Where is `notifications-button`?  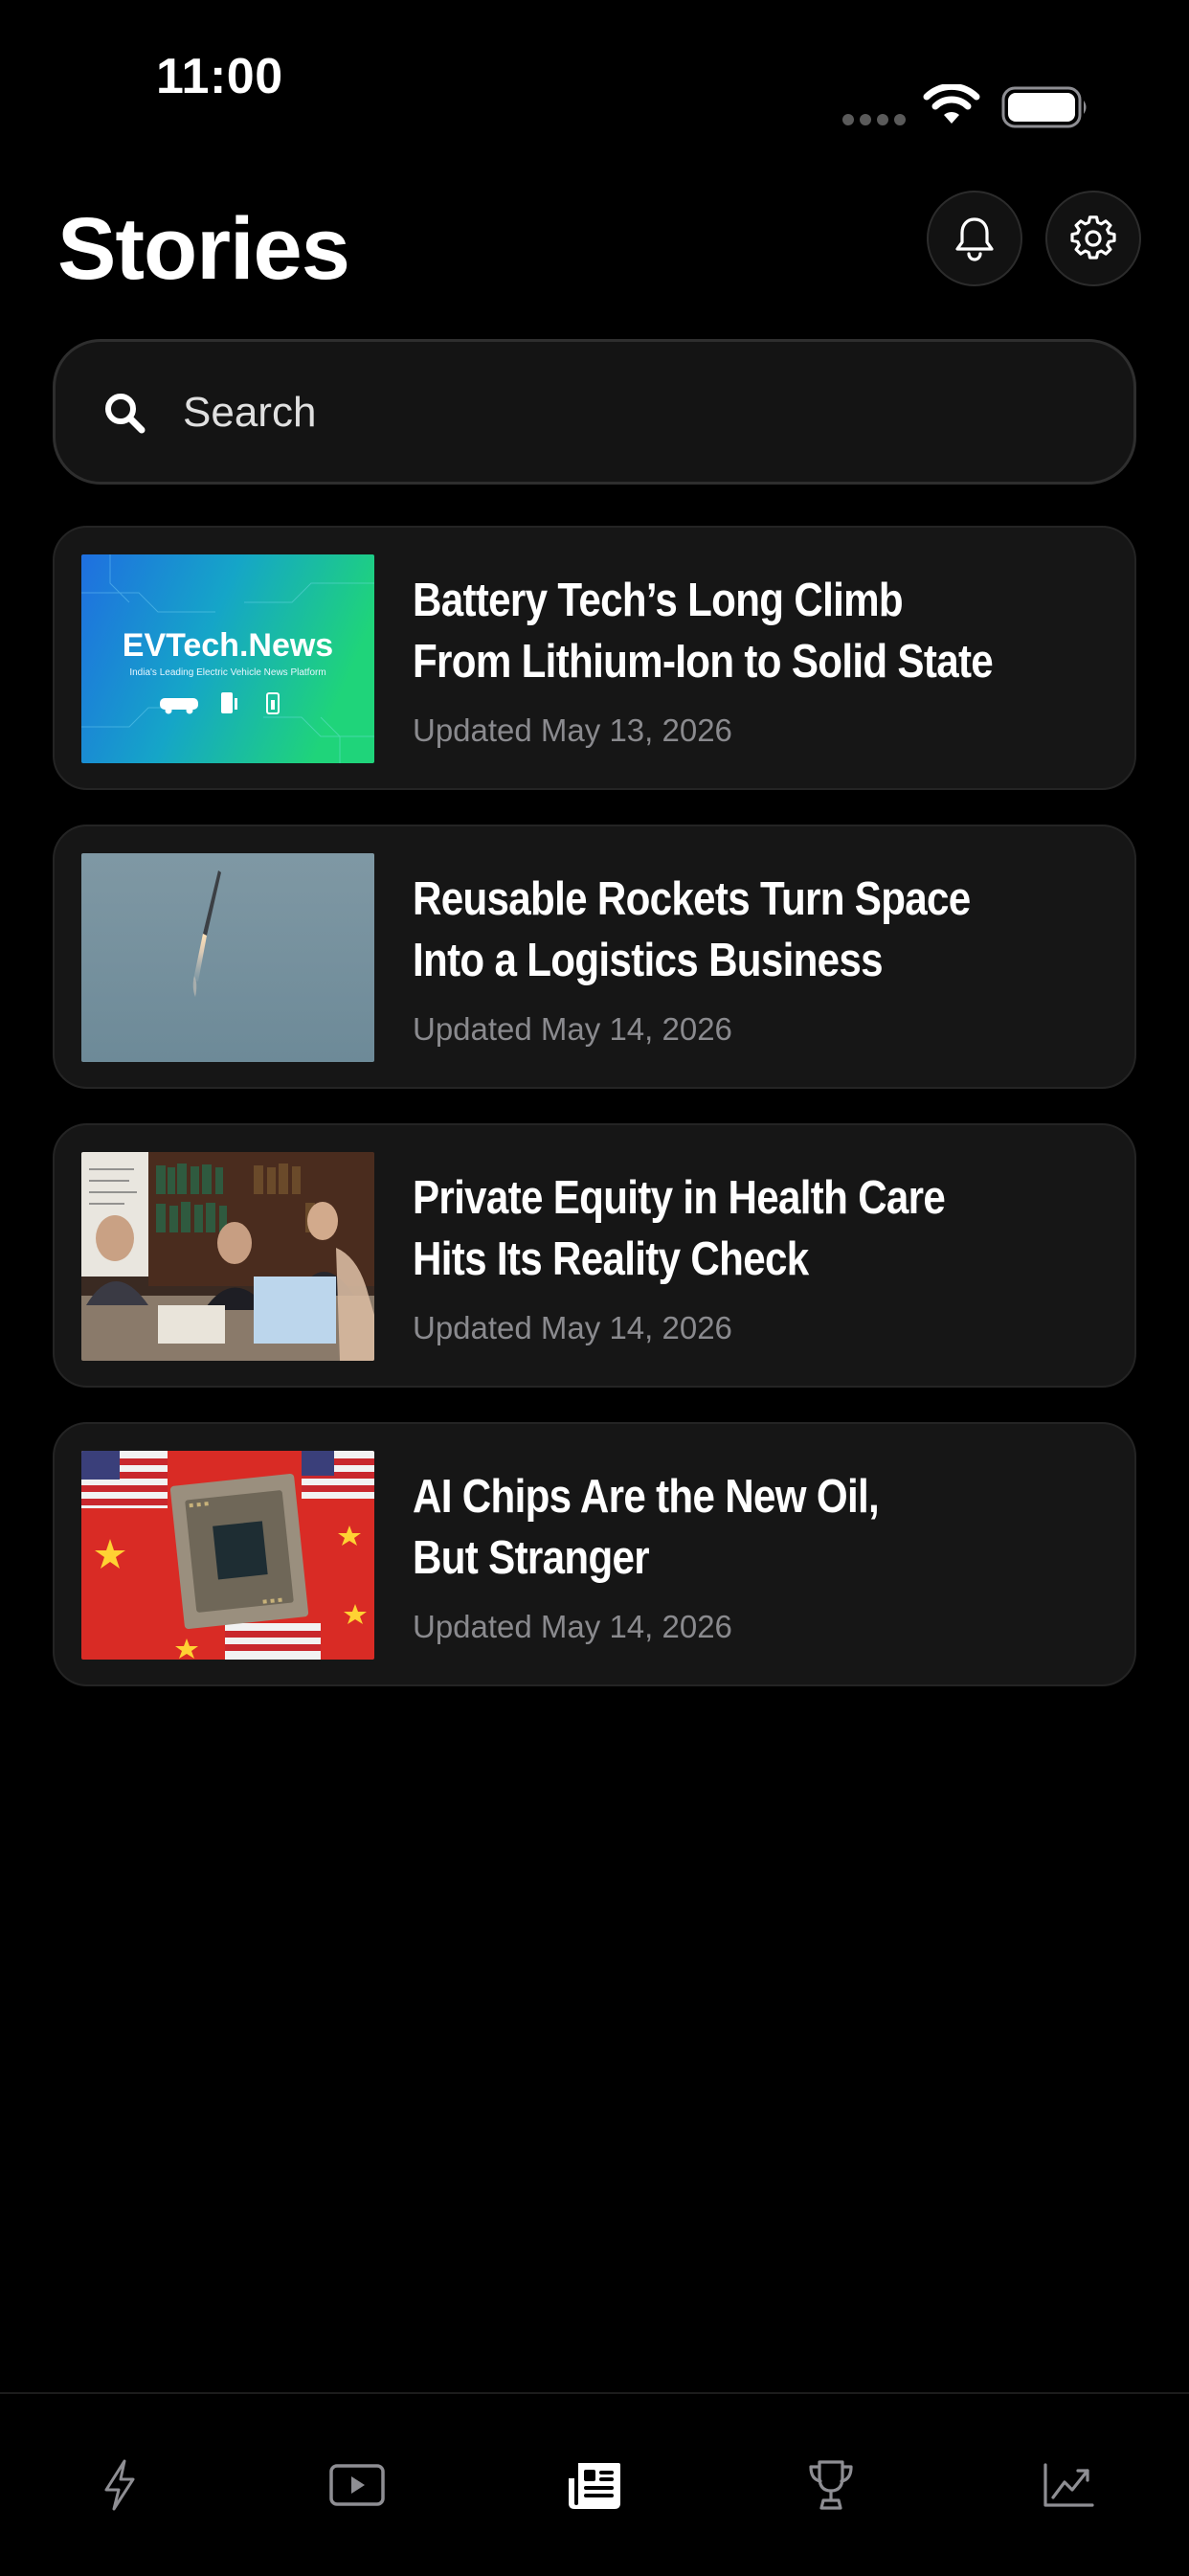
notifications-button is located at coordinates (974, 238).